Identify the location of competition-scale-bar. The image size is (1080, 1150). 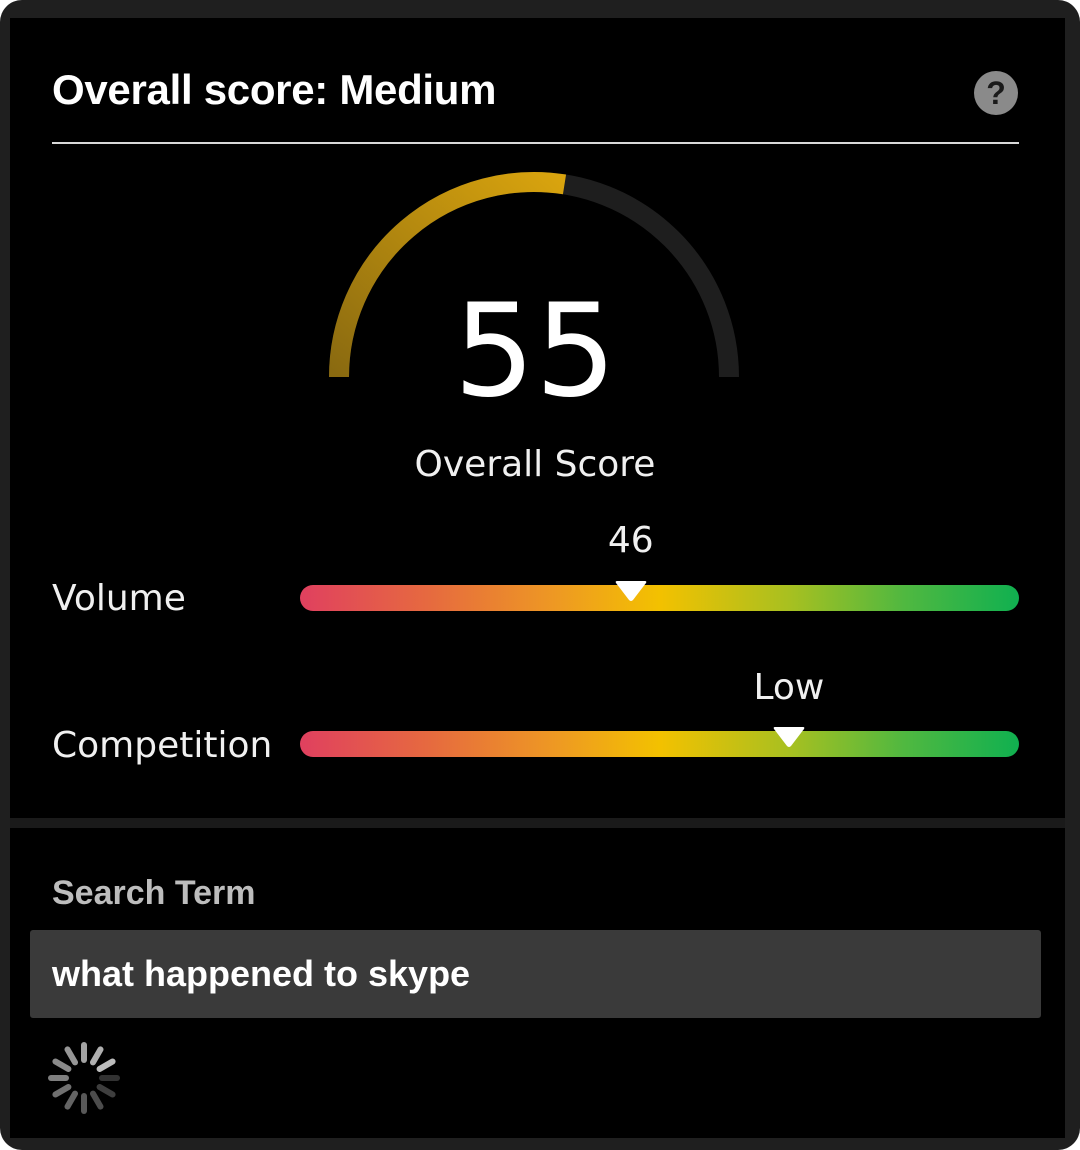
(659, 744).